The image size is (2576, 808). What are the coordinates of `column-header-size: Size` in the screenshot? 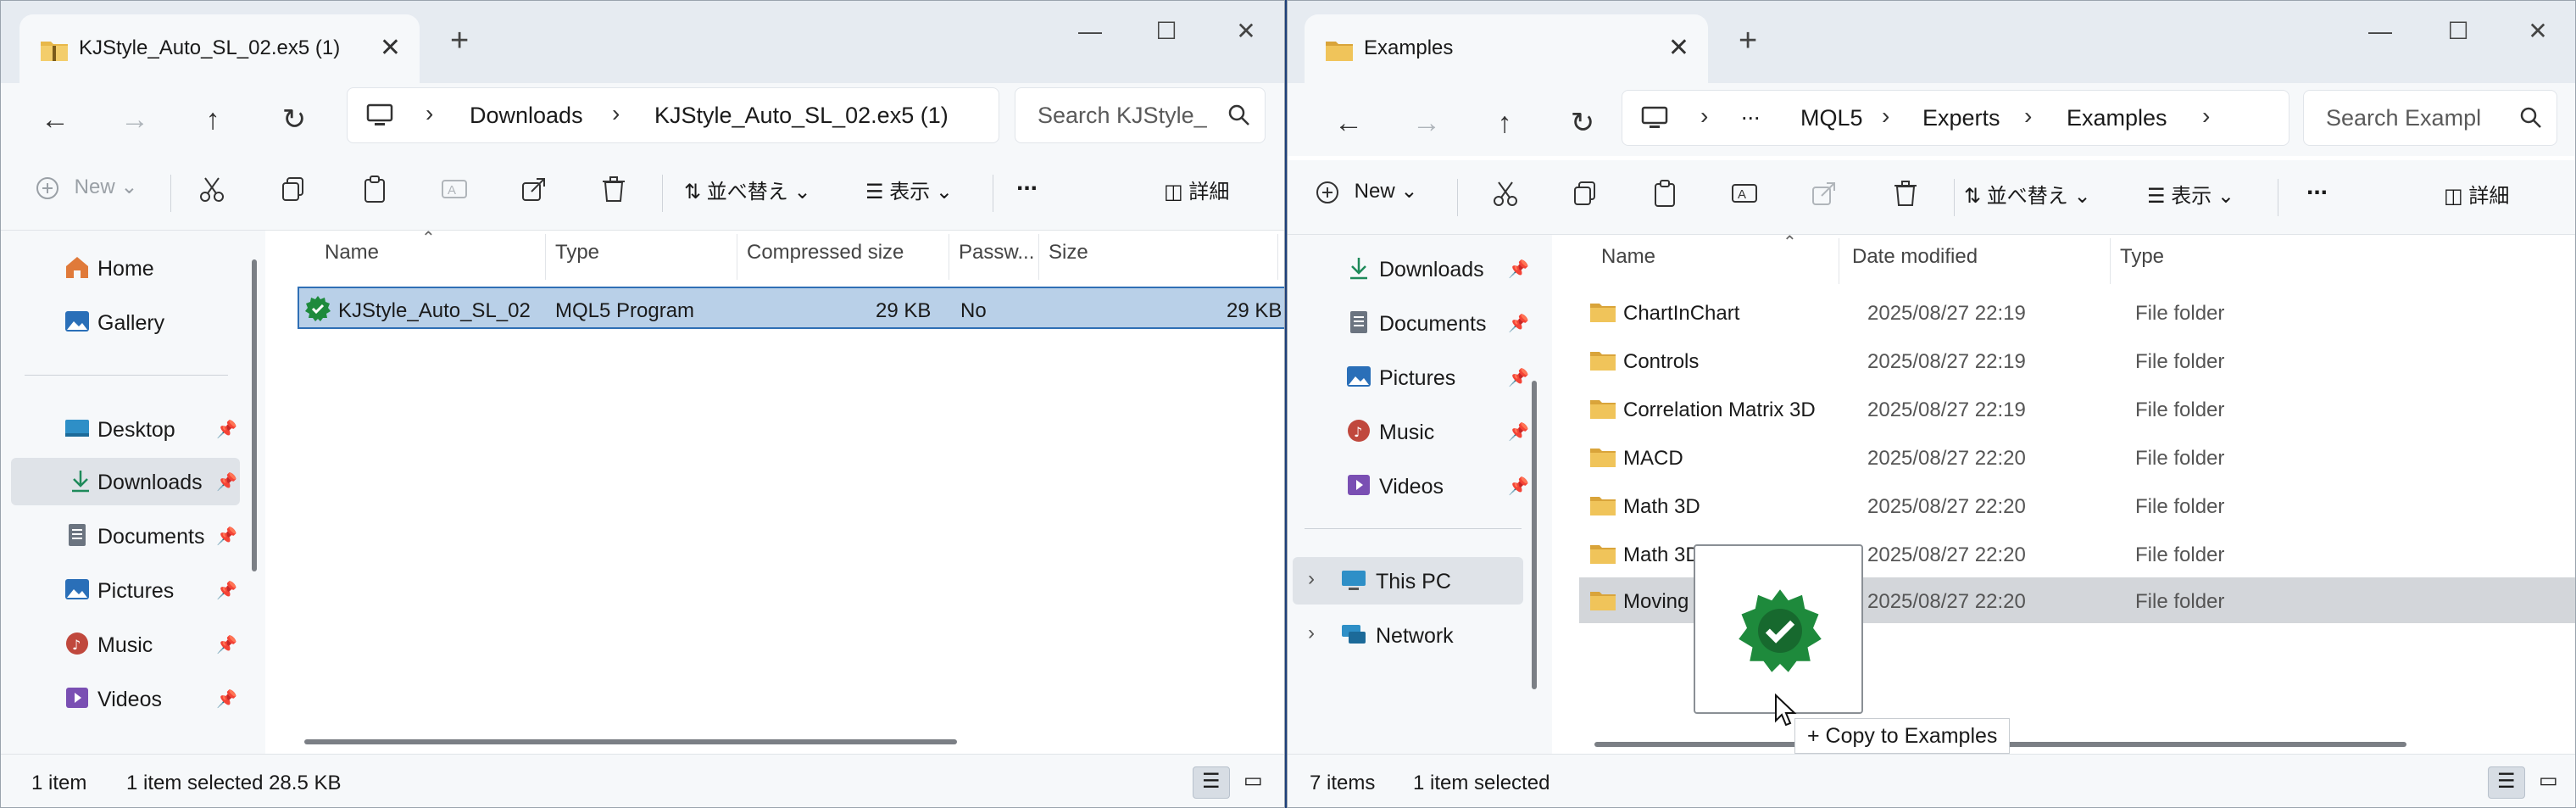 It's located at (1068, 253).